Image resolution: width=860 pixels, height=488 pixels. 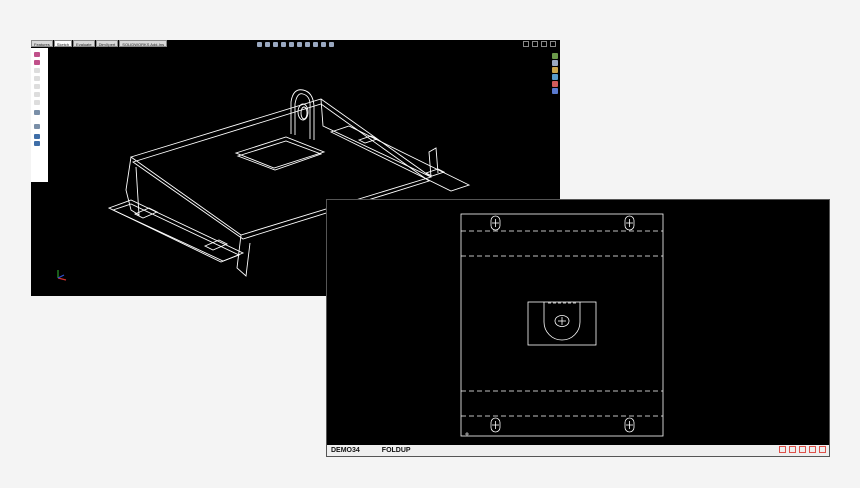 I want to click on slot-bottom-right, so click(x=629, y=425).